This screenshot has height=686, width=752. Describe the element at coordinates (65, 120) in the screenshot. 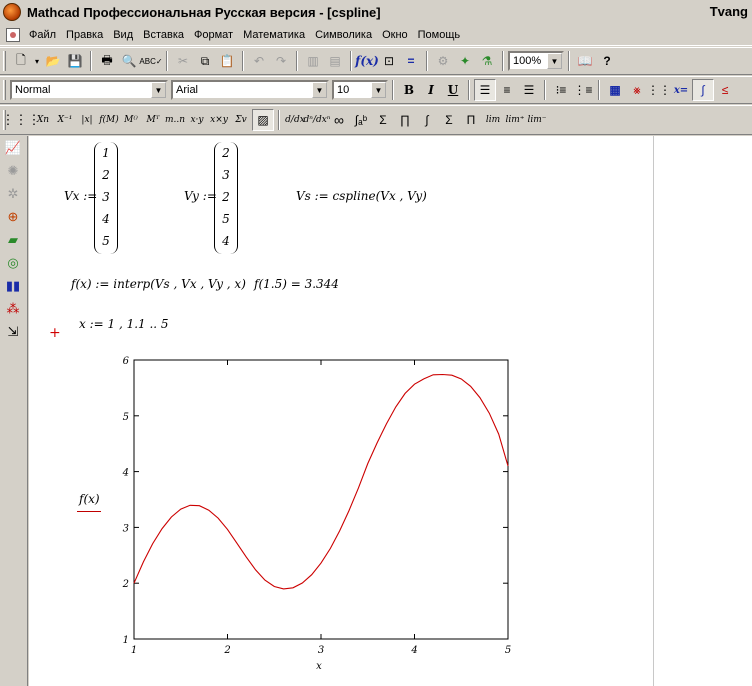

I see `inverse-icon: X⁻¹` at that location.